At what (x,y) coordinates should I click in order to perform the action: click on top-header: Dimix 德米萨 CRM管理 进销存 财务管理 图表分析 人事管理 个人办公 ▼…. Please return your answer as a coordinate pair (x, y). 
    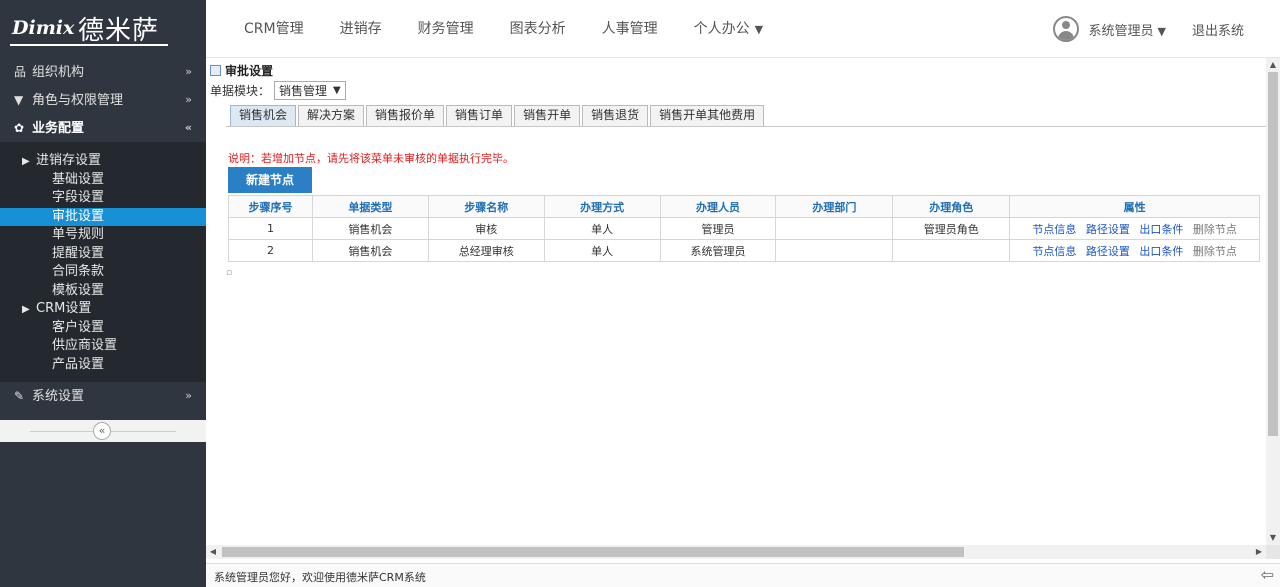
    Looking at the image, I should click on (640, 29).